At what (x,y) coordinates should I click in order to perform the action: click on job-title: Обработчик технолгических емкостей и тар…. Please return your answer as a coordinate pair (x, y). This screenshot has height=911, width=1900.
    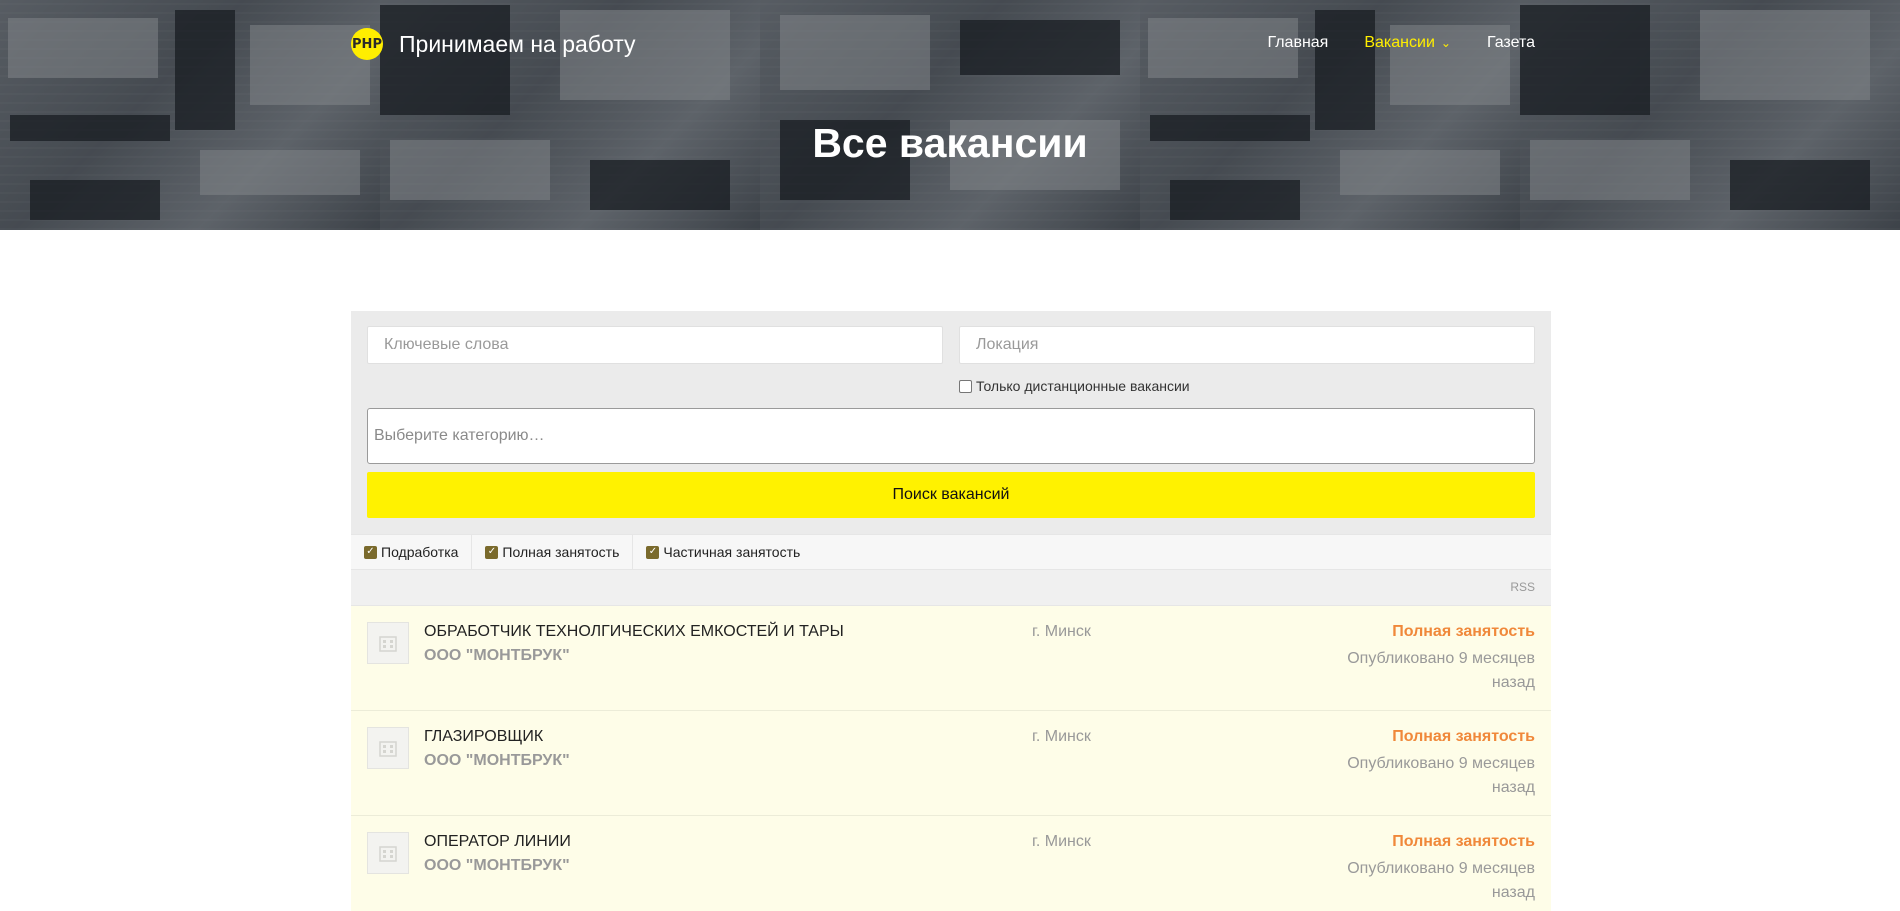
    Looking at the image, I should click on (634, 632).